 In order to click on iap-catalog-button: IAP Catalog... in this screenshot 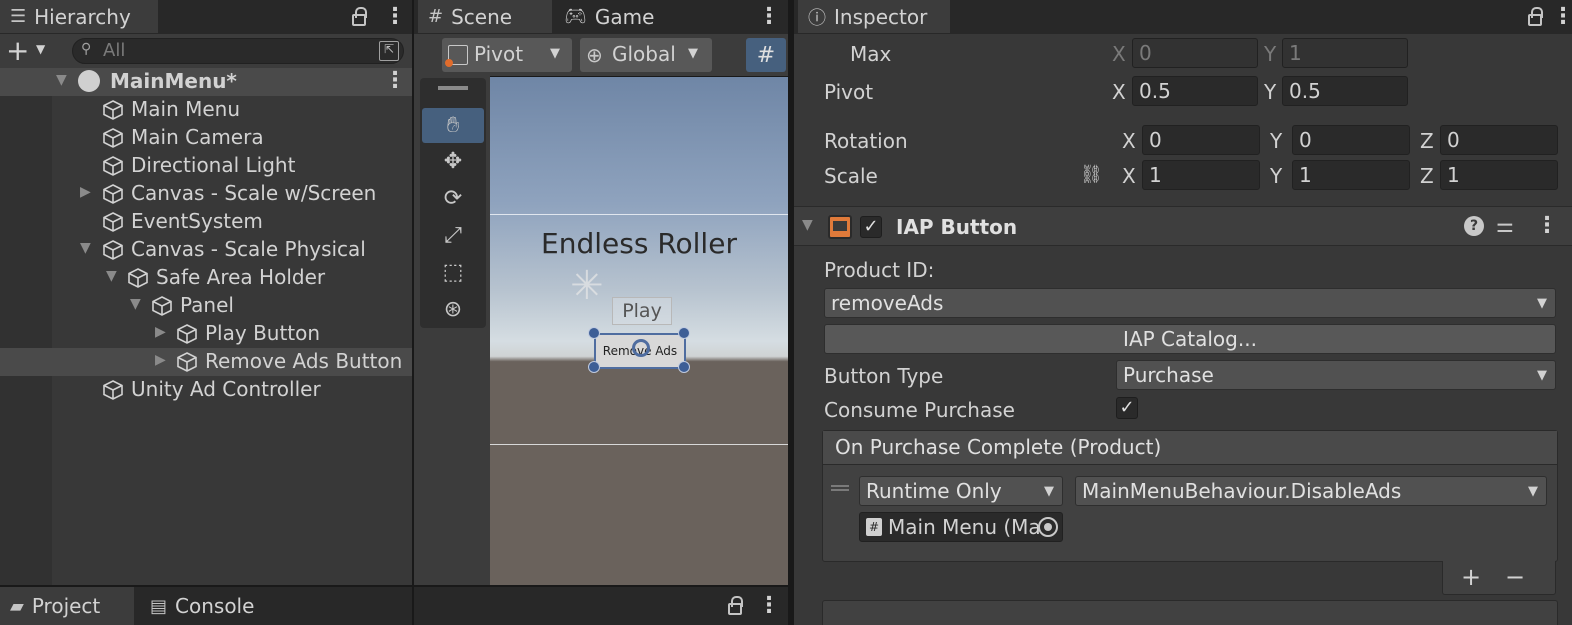, I will do `click(1190, 339)`.